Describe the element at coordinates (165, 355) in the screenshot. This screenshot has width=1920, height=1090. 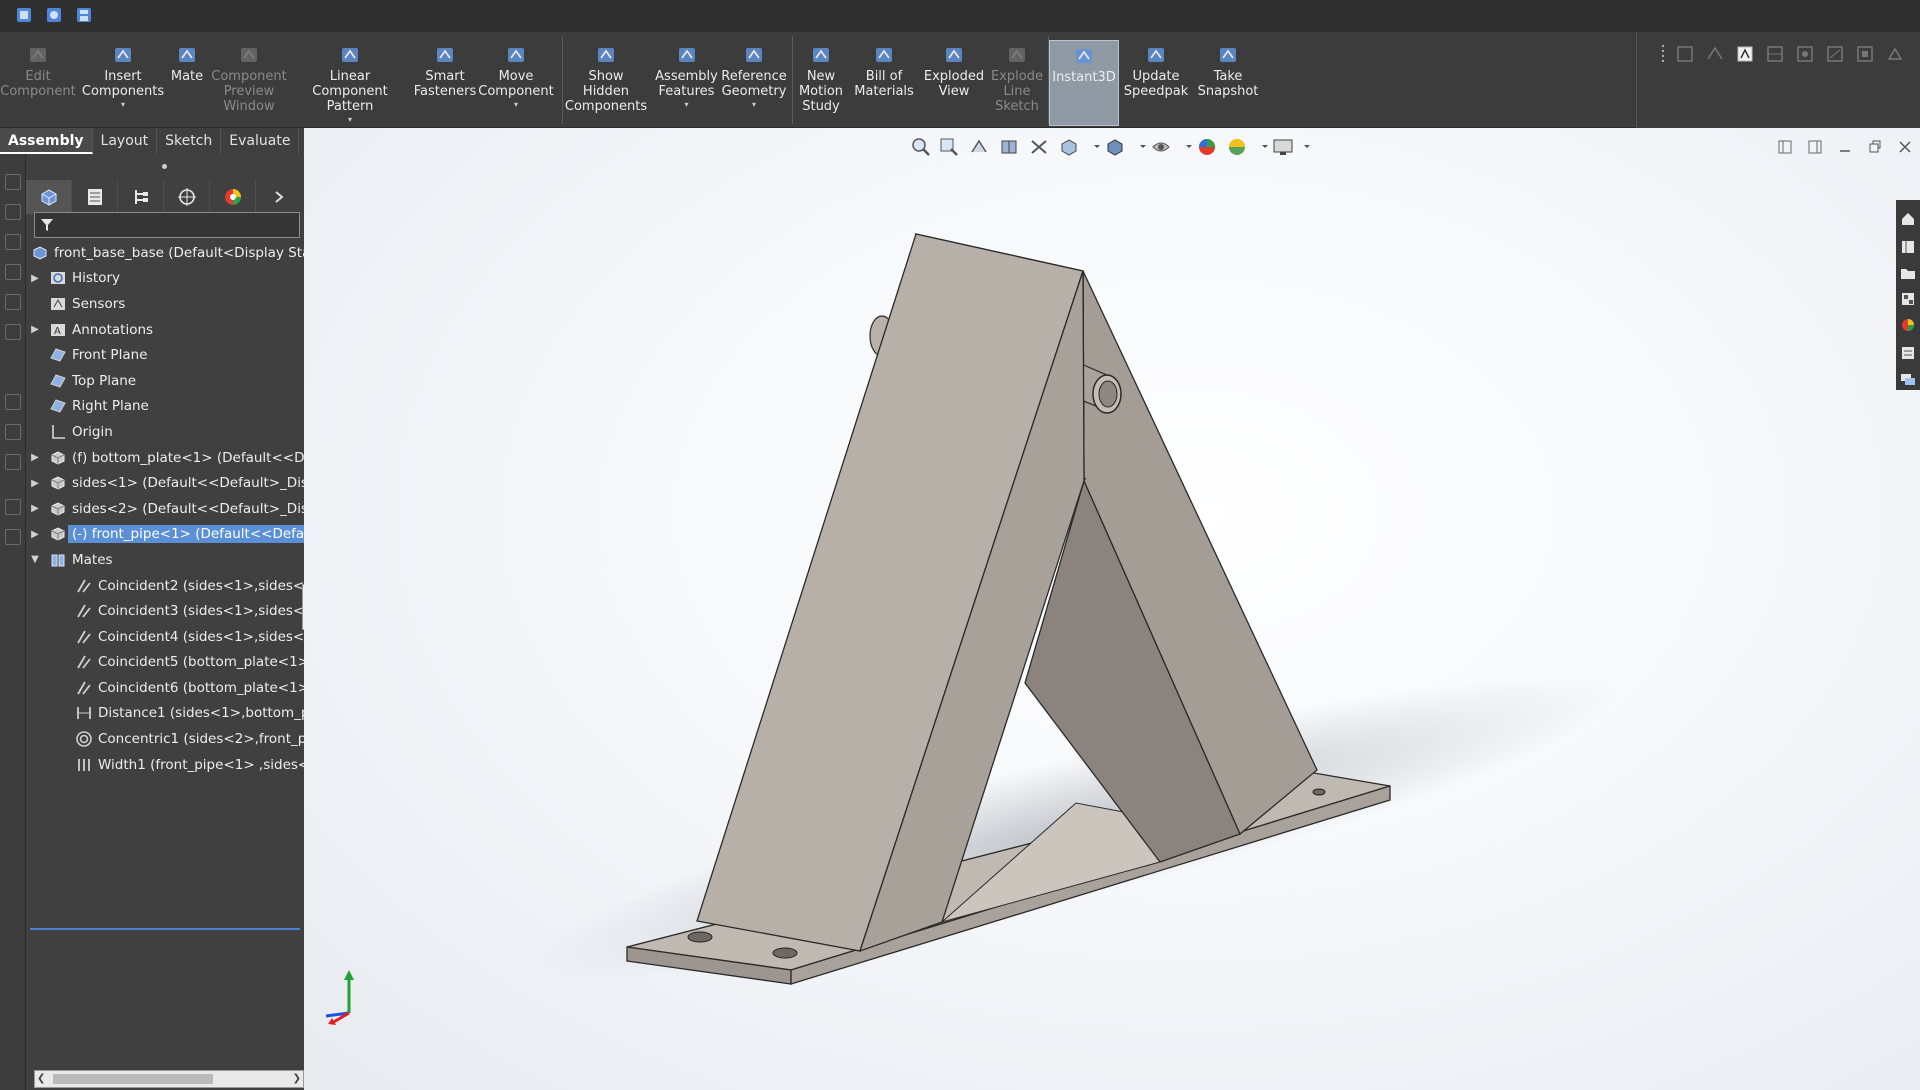
I see `tree-item: Front Plane` at that location.